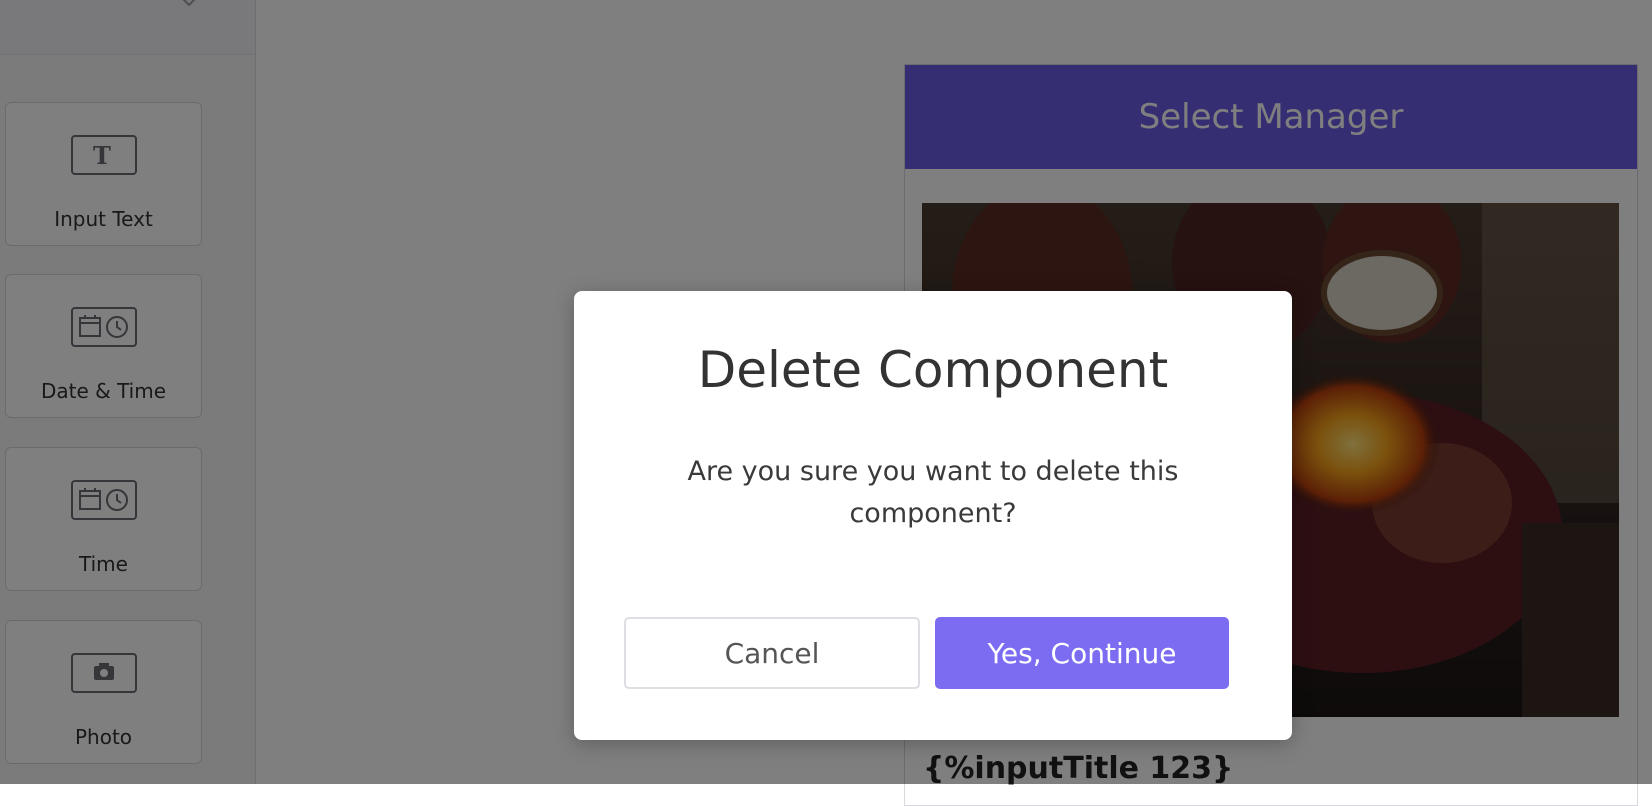 The height and width of the screenshot is (806, 1652). Describe the element at coordinates (1082, 653) in the screenshot. I see `continue-button: Yes, Continue` at that location.